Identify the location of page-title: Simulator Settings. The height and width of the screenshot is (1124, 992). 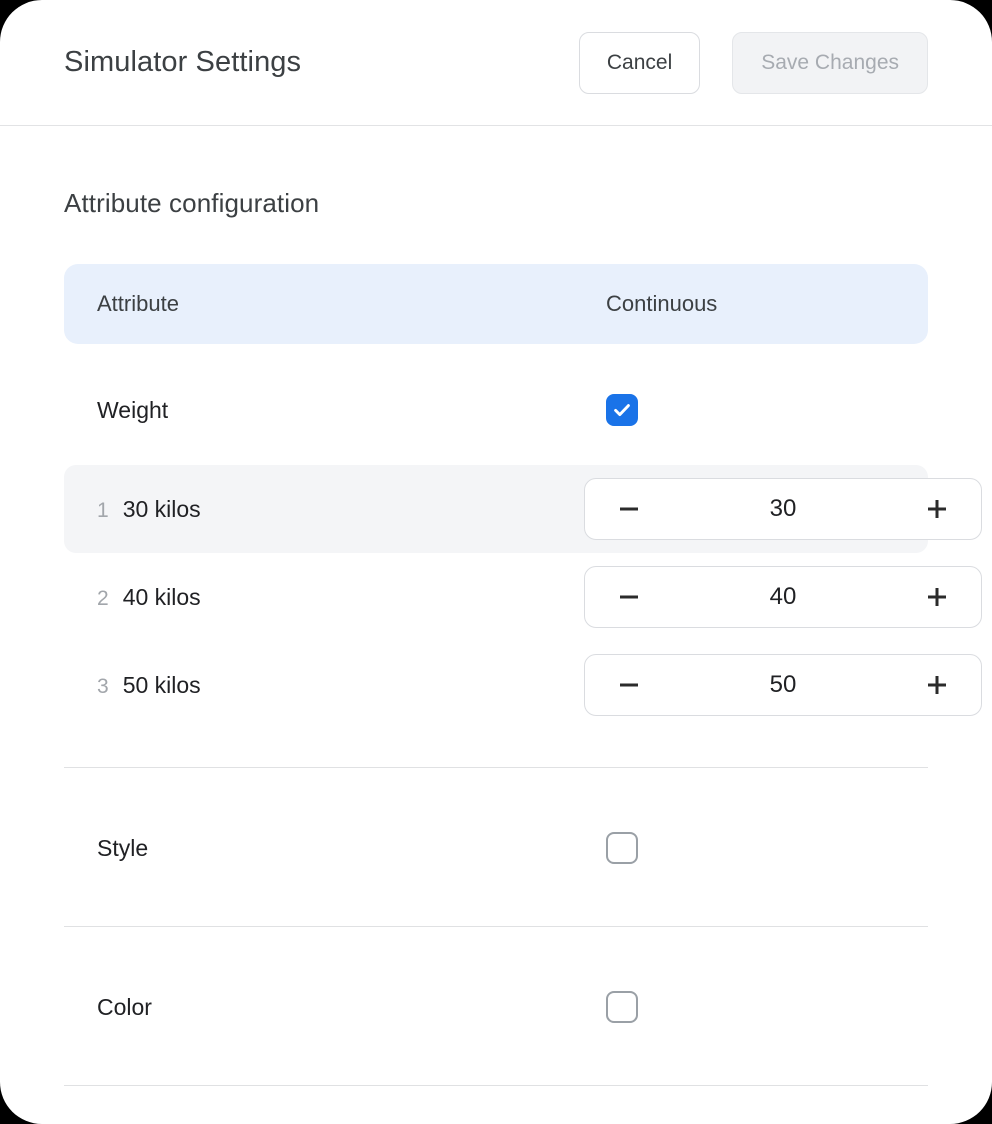
(183, 62).